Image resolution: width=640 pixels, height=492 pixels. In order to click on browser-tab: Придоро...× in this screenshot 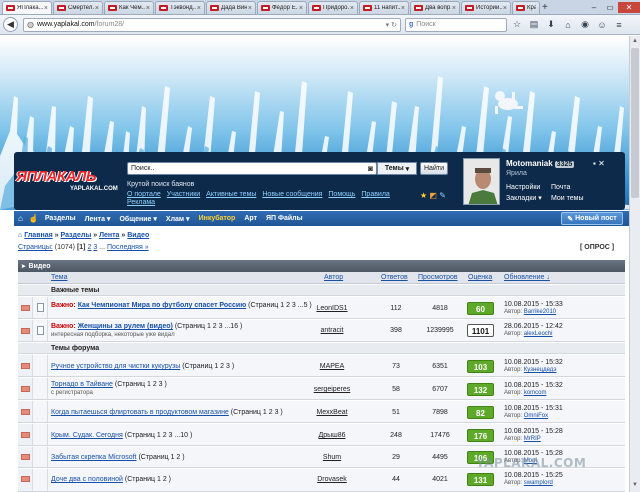, I will do `click(333, 7)`.